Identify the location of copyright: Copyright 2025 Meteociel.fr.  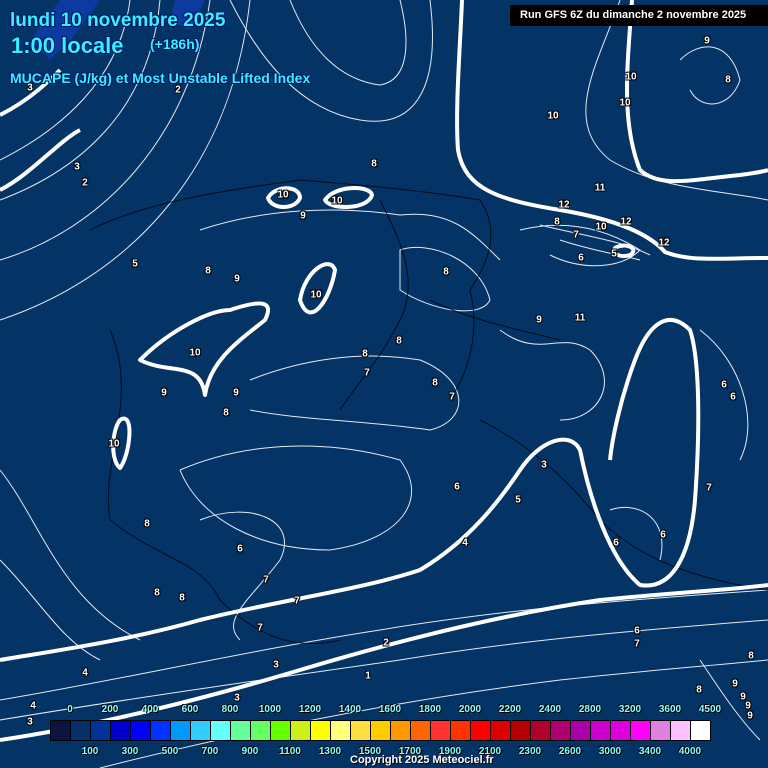
(422, 760).